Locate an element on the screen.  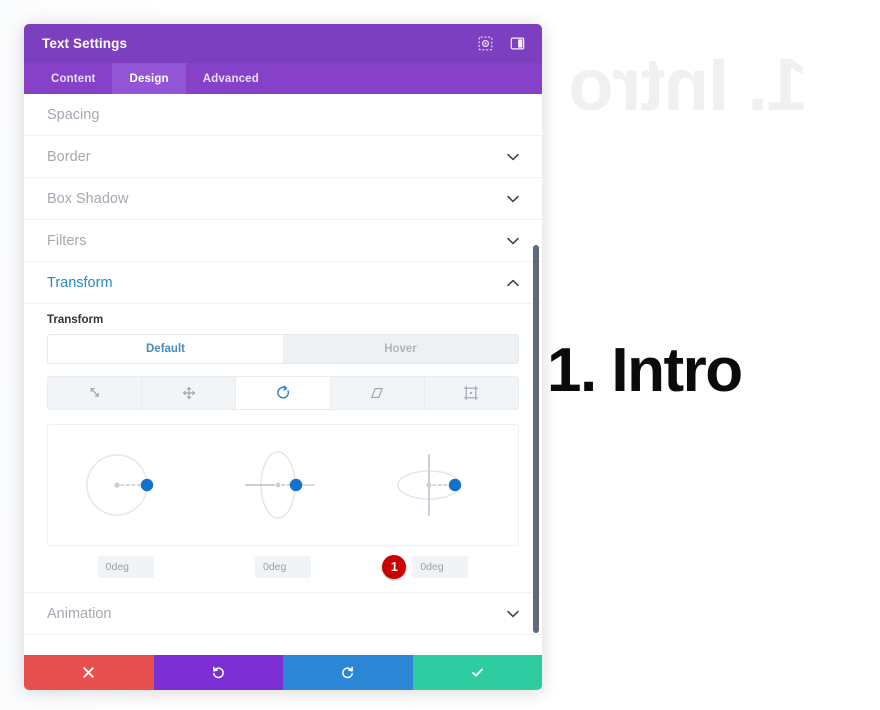
section-transform: Transform is located at coordinates (283, 283).